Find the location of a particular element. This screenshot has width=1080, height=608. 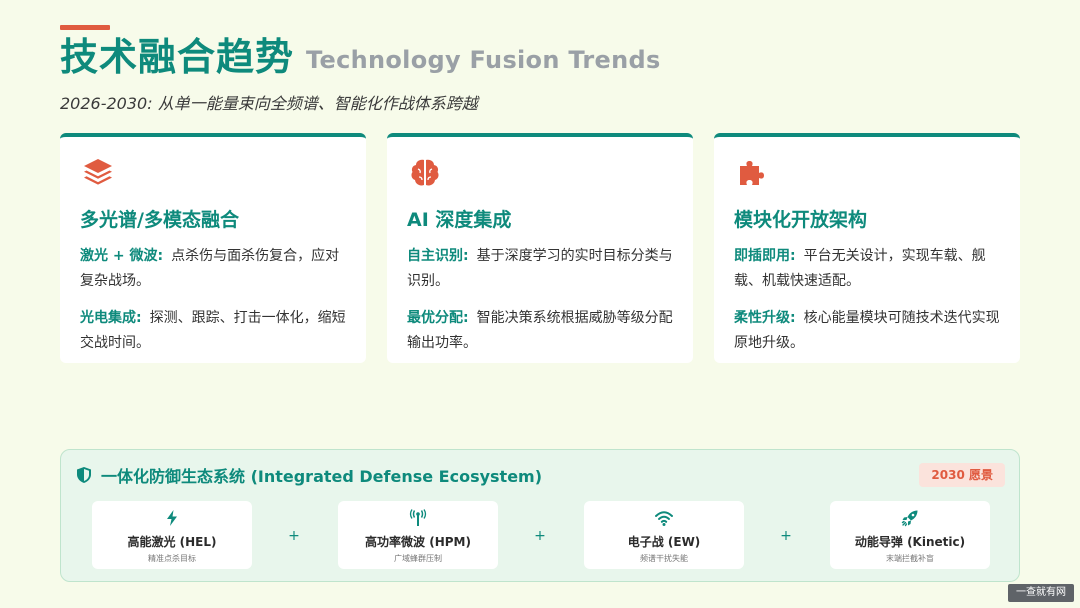

ecosystem-item-kinetic: 动能导弹 (Kinetic) 末端拦截补盲 is located at coordinates (910, 535).